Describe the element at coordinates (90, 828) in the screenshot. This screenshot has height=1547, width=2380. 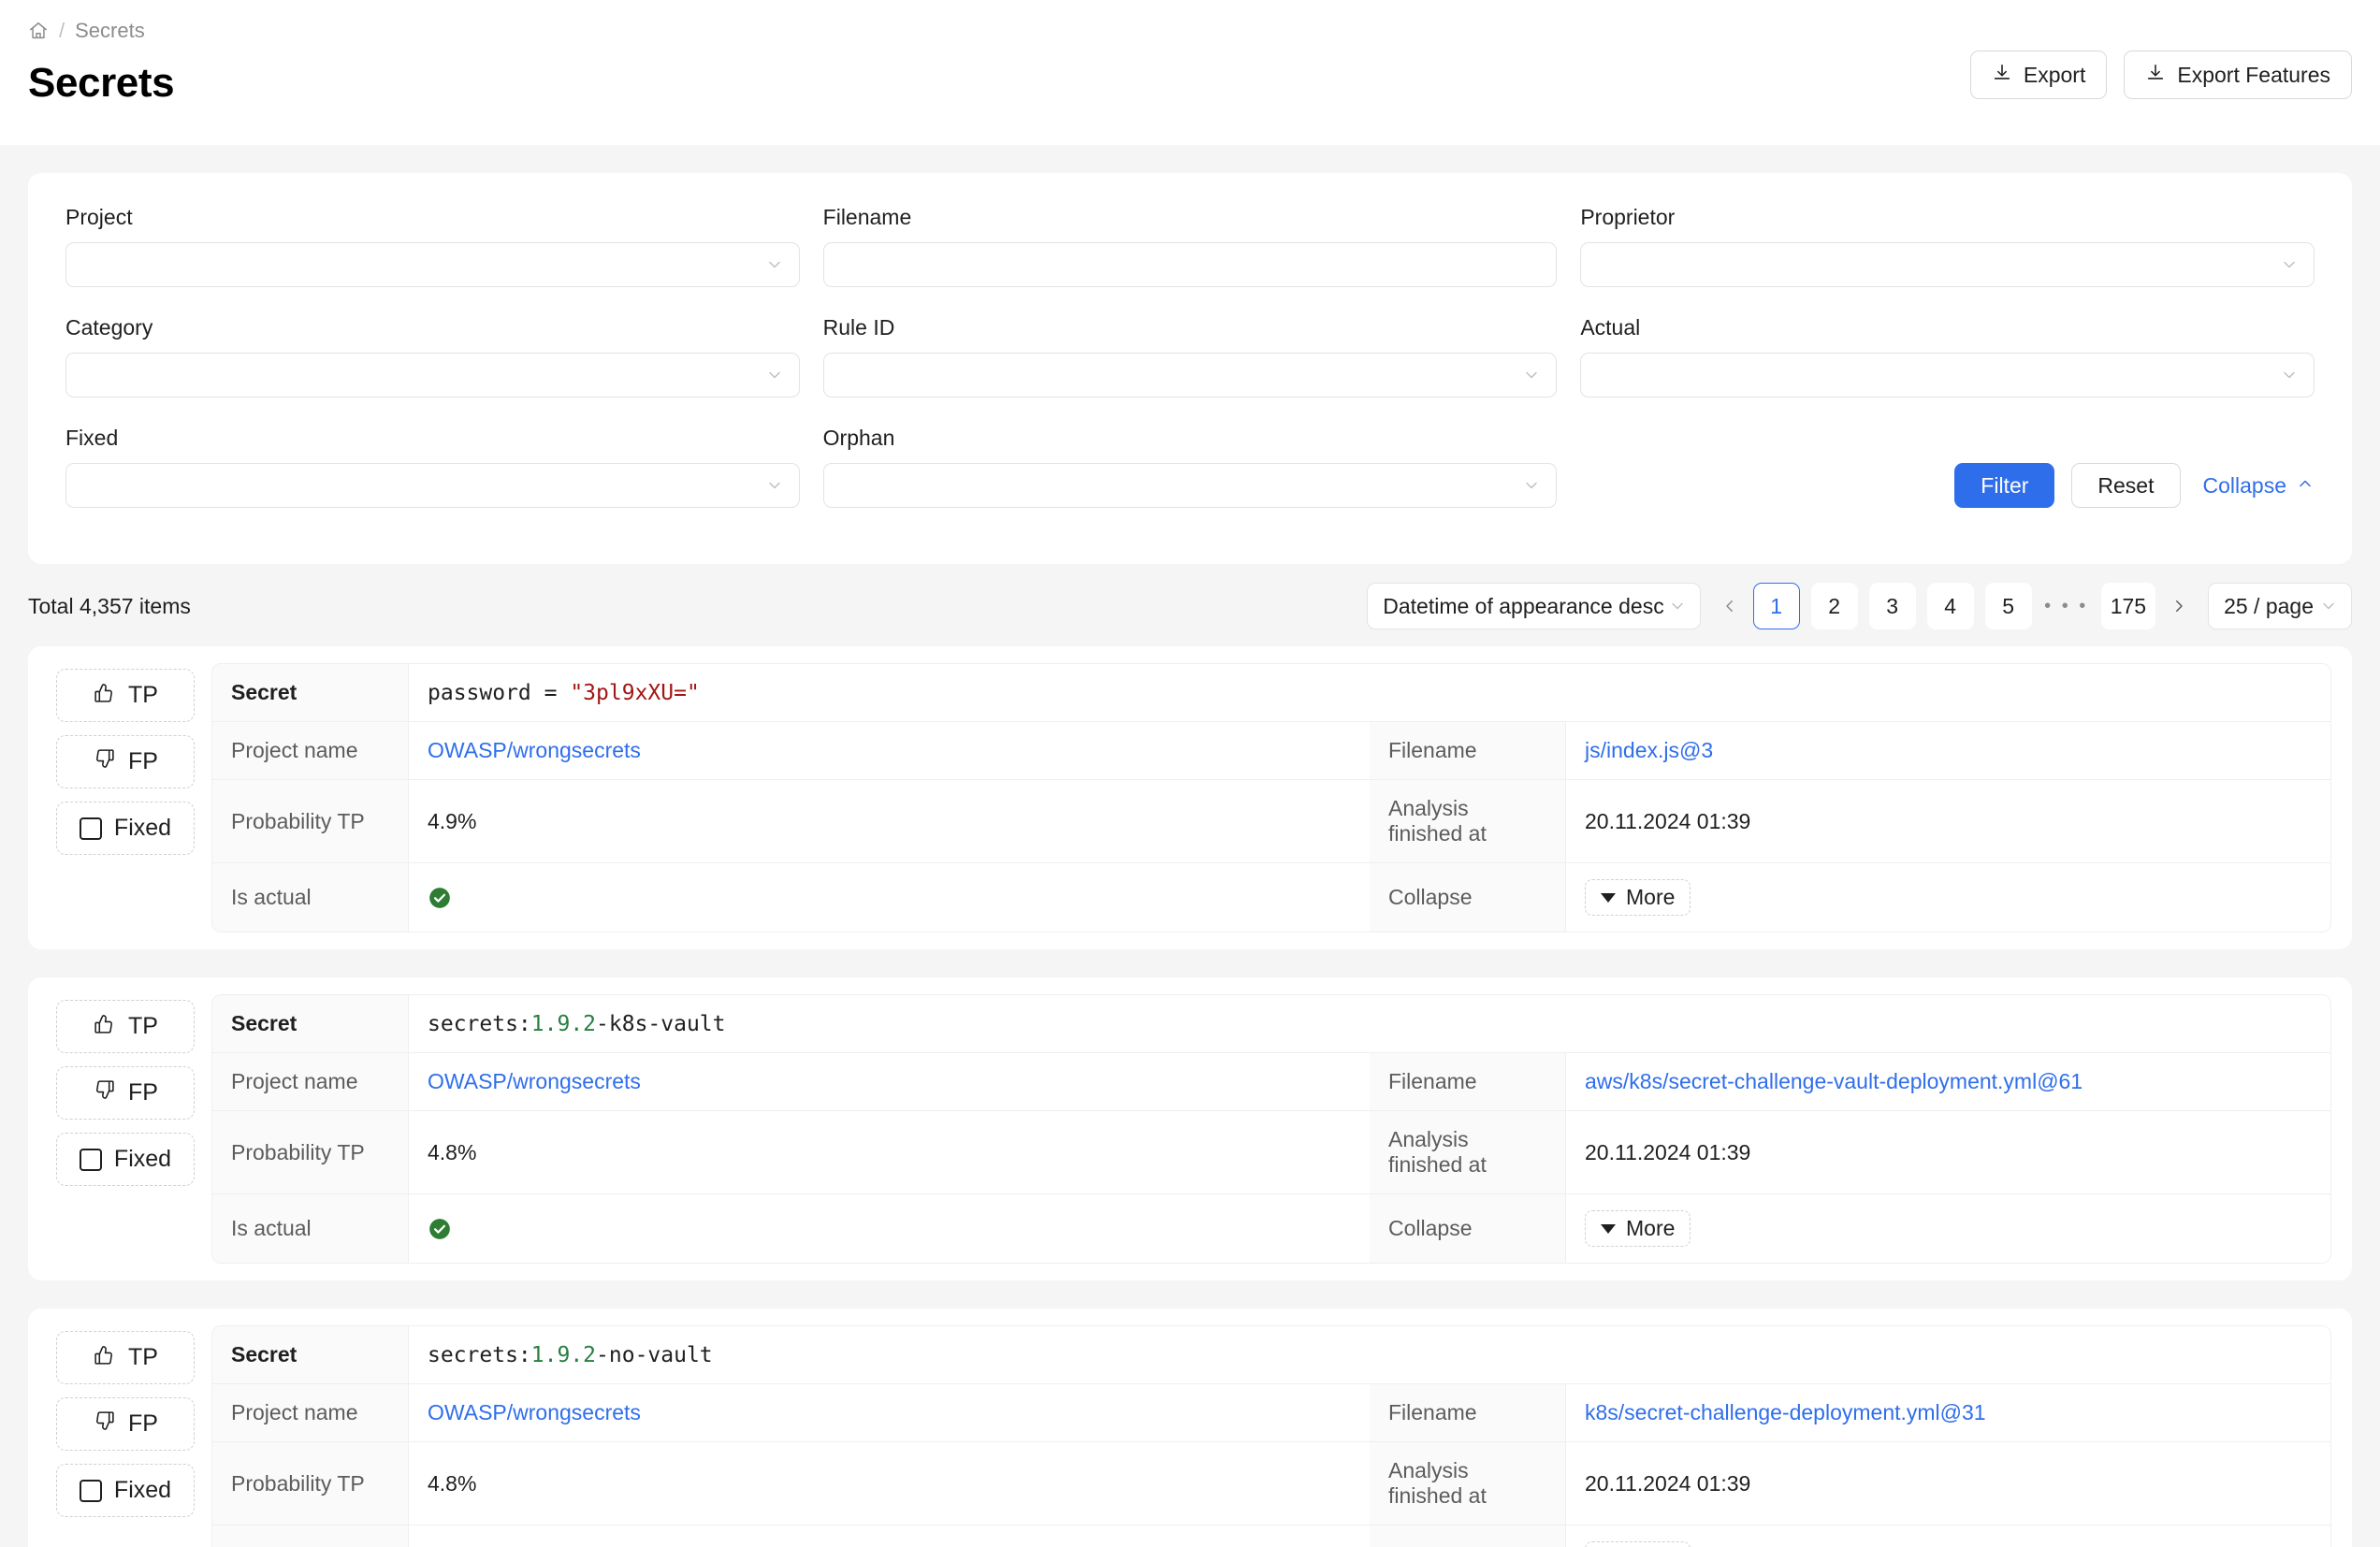
I see `checkbox-icon` at that location.